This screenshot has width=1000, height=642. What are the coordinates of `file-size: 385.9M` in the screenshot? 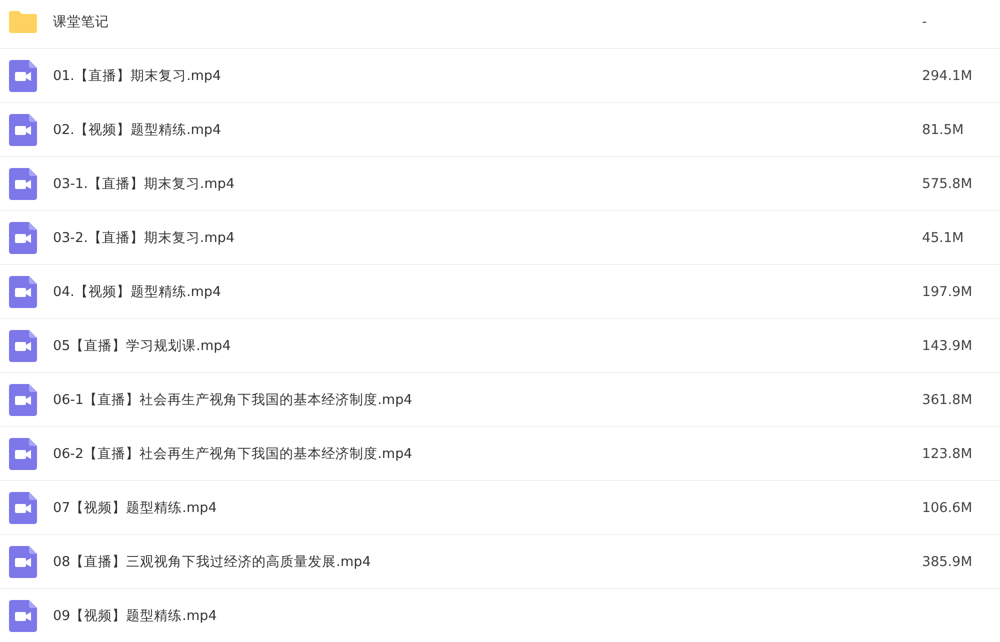 It's located at (948, 562).